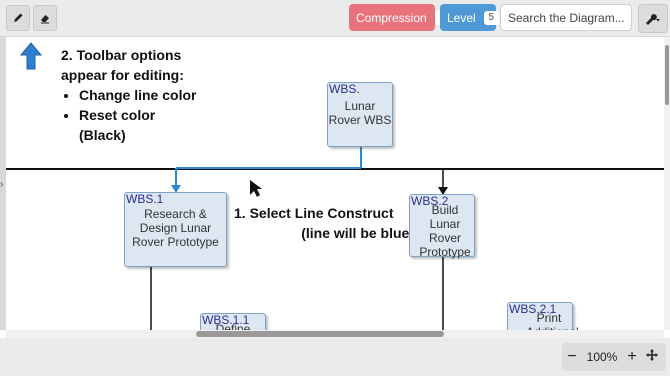 The image size is (670, 376). I want to click on wbs-node: WBS.2 Build Lunar Rover Prototype, so click(442, 226).